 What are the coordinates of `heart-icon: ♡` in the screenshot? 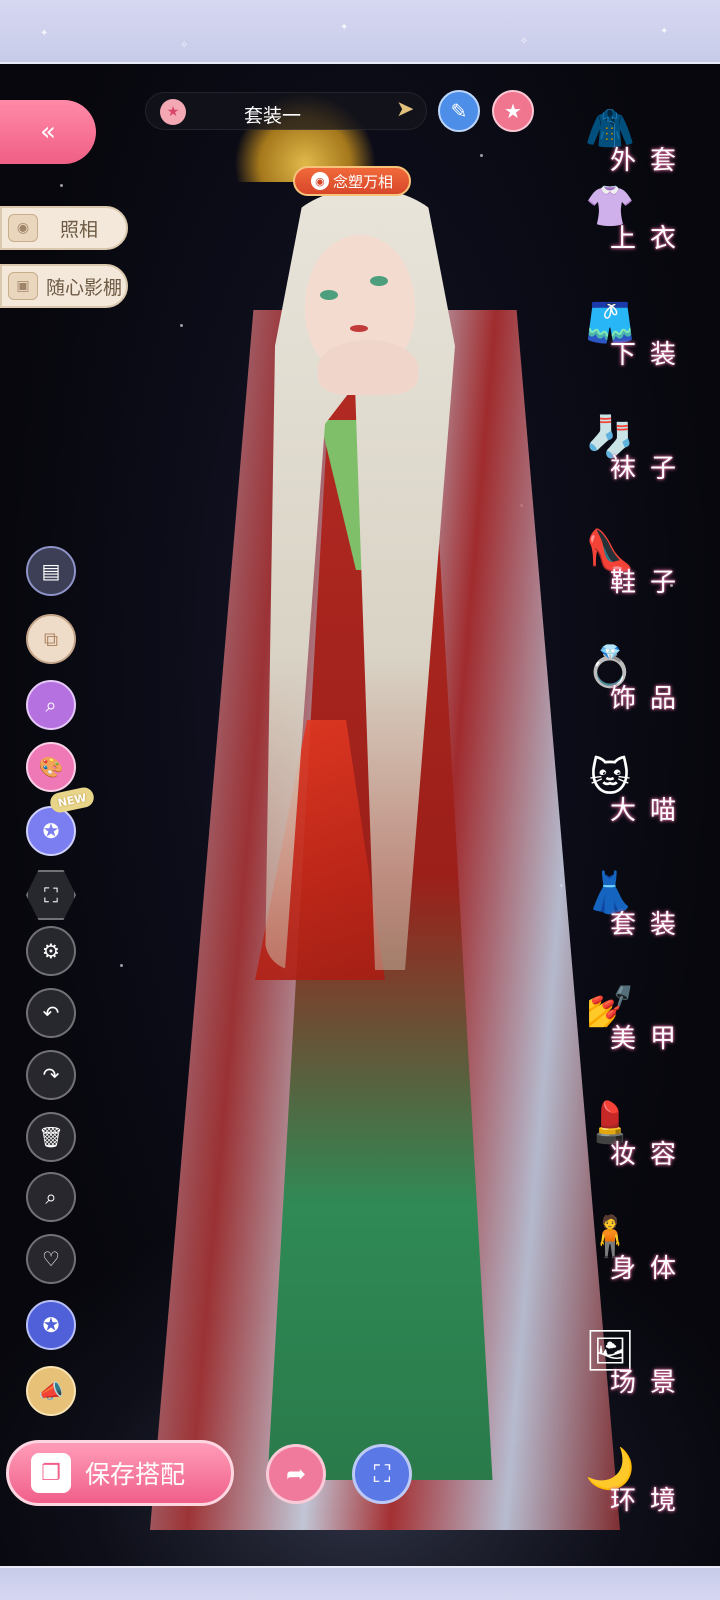 It's located at (51, 1259).